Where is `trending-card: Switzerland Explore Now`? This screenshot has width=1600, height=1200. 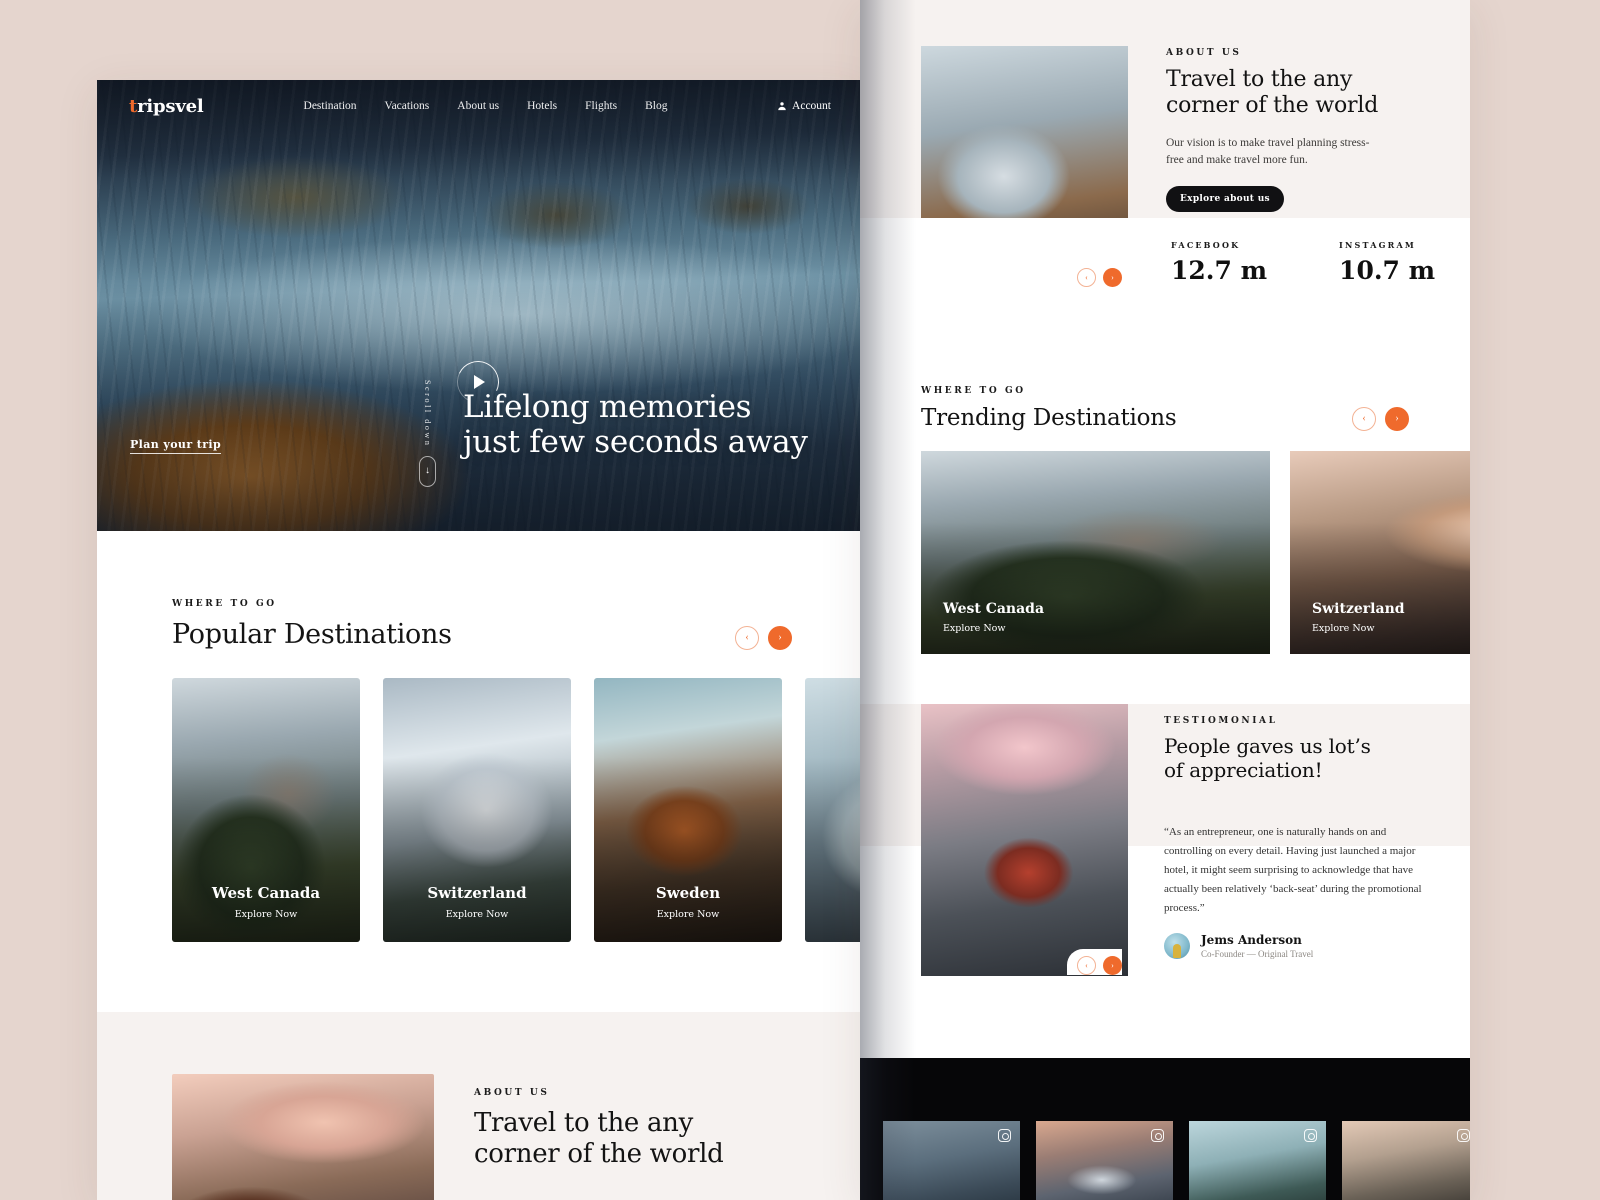
trending-card: Switzerland Explore Now is located at coordinates (1380, 552).